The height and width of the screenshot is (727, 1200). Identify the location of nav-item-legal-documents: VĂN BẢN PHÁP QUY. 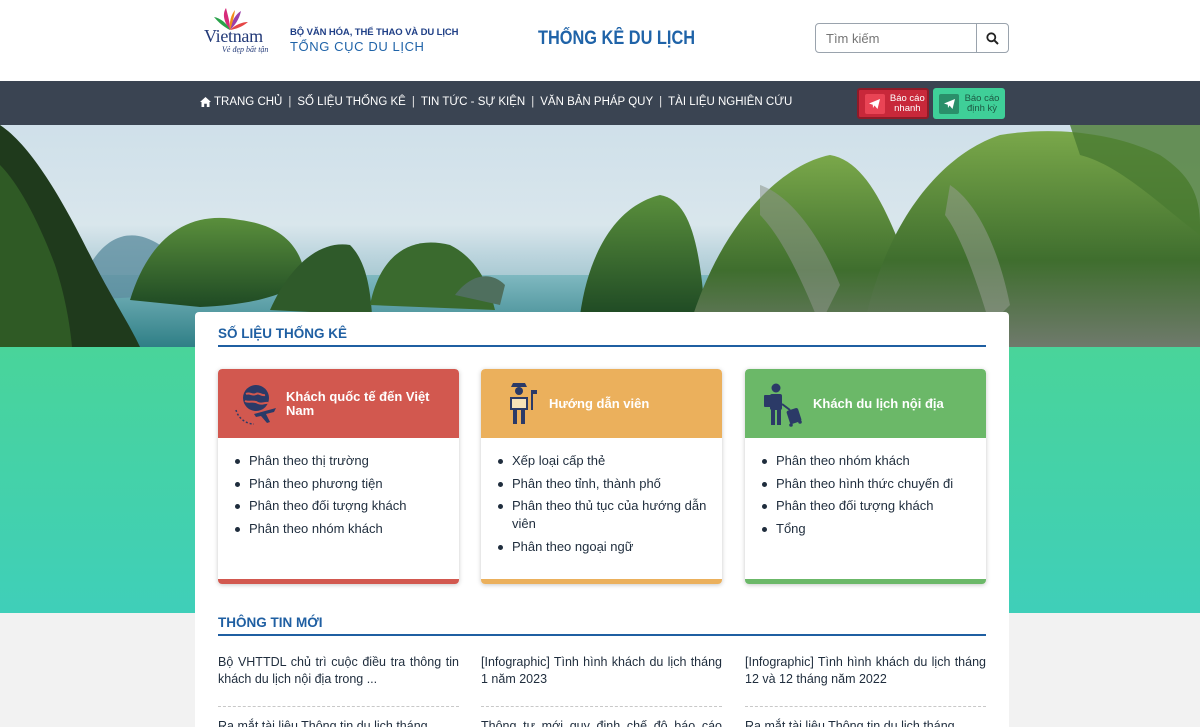
(596, 102).